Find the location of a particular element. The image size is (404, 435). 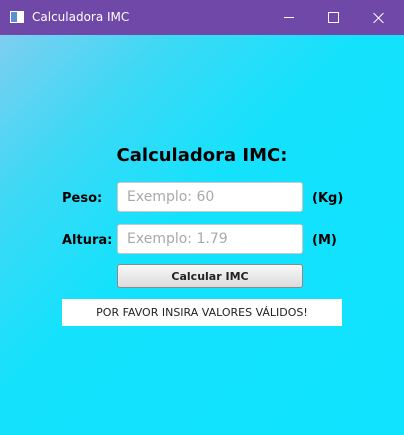

close-icon is located at coordinates (379, 18).